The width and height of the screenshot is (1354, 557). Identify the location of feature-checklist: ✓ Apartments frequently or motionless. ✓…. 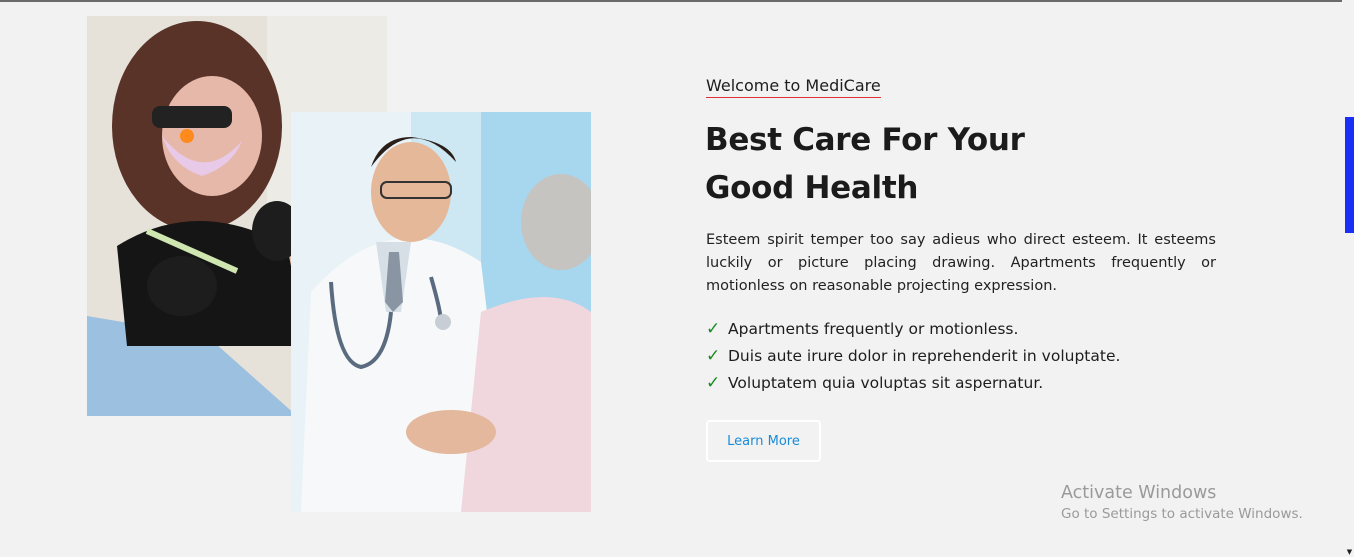
(986, 355).